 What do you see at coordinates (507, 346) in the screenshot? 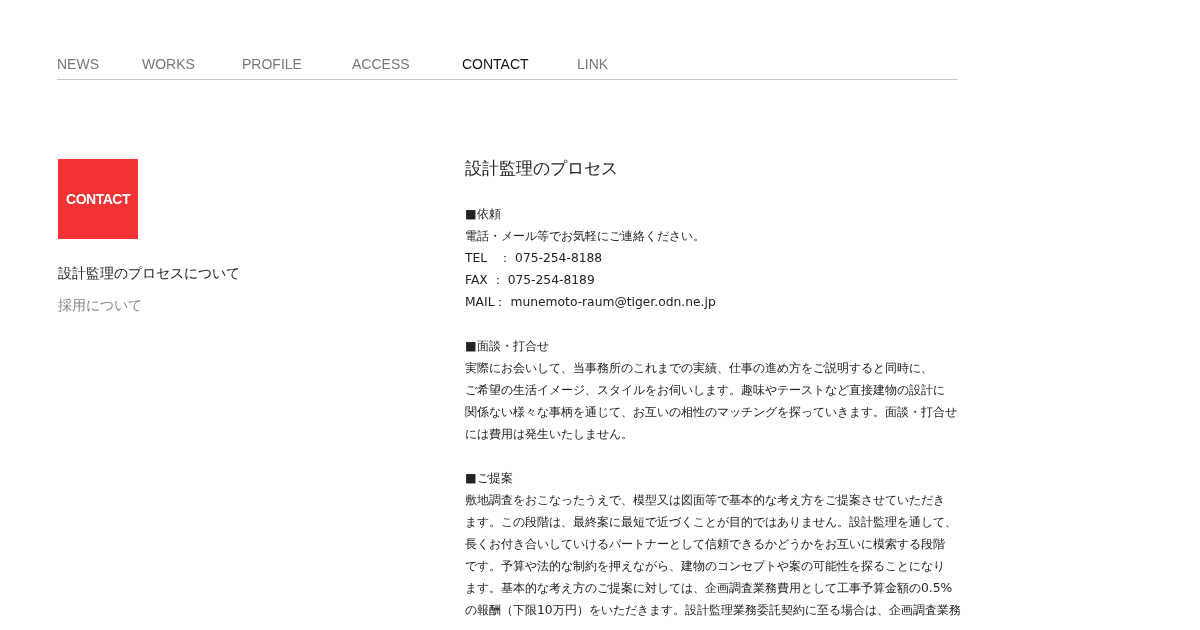
I see `section-heading: ■面談・打合せ` at bounding box center [507, 346].